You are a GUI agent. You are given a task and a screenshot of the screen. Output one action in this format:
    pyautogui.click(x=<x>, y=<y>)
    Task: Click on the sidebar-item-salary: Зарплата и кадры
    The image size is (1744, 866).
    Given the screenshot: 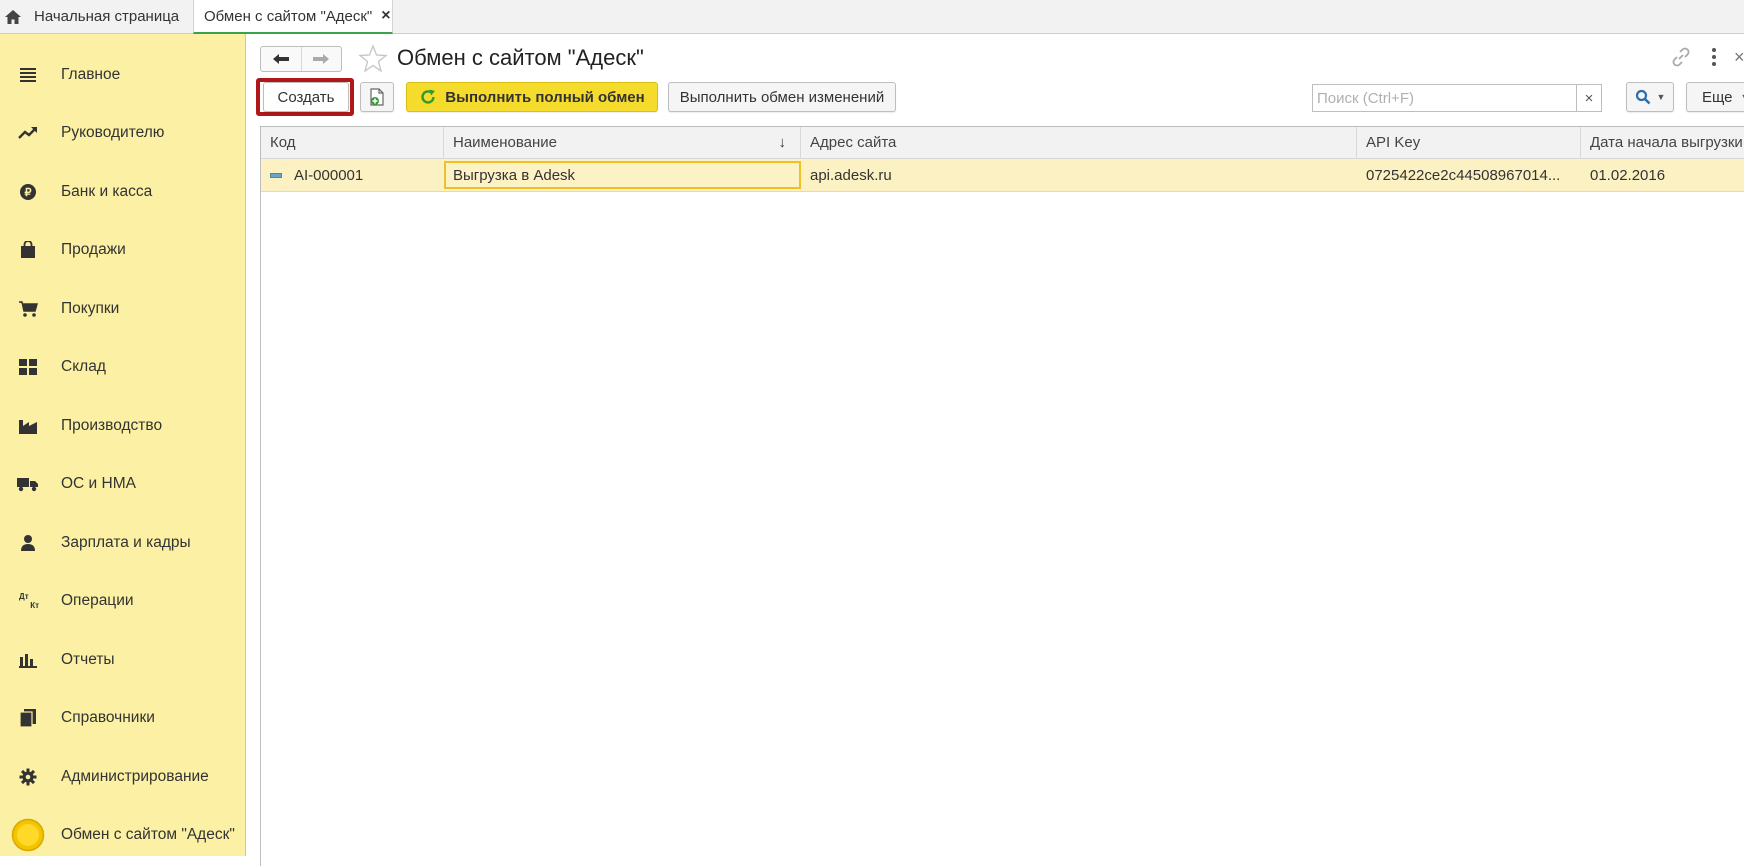 What is the action you would take?
    pyautogui.click(x=122, y=543)
    